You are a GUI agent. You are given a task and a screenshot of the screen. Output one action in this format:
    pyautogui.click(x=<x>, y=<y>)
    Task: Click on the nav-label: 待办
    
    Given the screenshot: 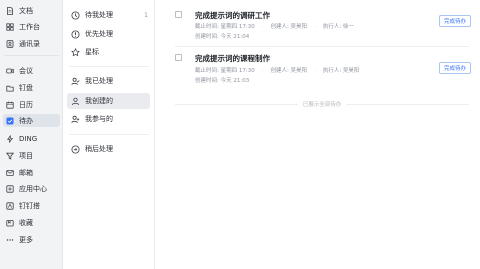 What is the action you would take?
    pyautogui.click(x=26, y=120)
    